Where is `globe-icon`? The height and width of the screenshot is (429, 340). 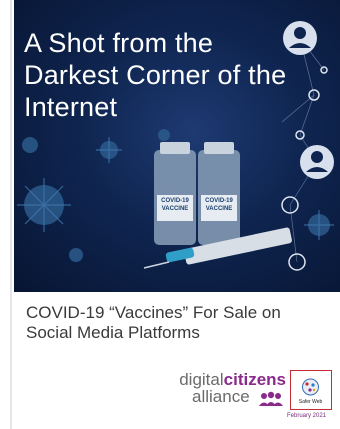 globe-icon is located at coordinates (310, 387).